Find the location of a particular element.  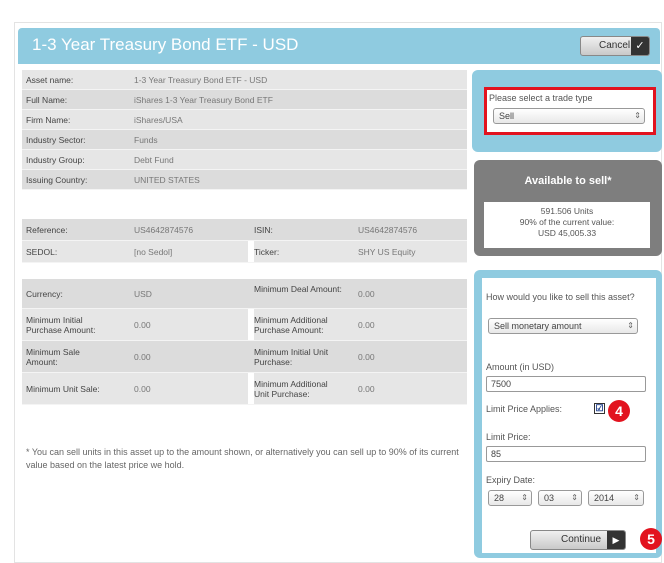

row-label: Reference: is located at coordinates (47, 230).